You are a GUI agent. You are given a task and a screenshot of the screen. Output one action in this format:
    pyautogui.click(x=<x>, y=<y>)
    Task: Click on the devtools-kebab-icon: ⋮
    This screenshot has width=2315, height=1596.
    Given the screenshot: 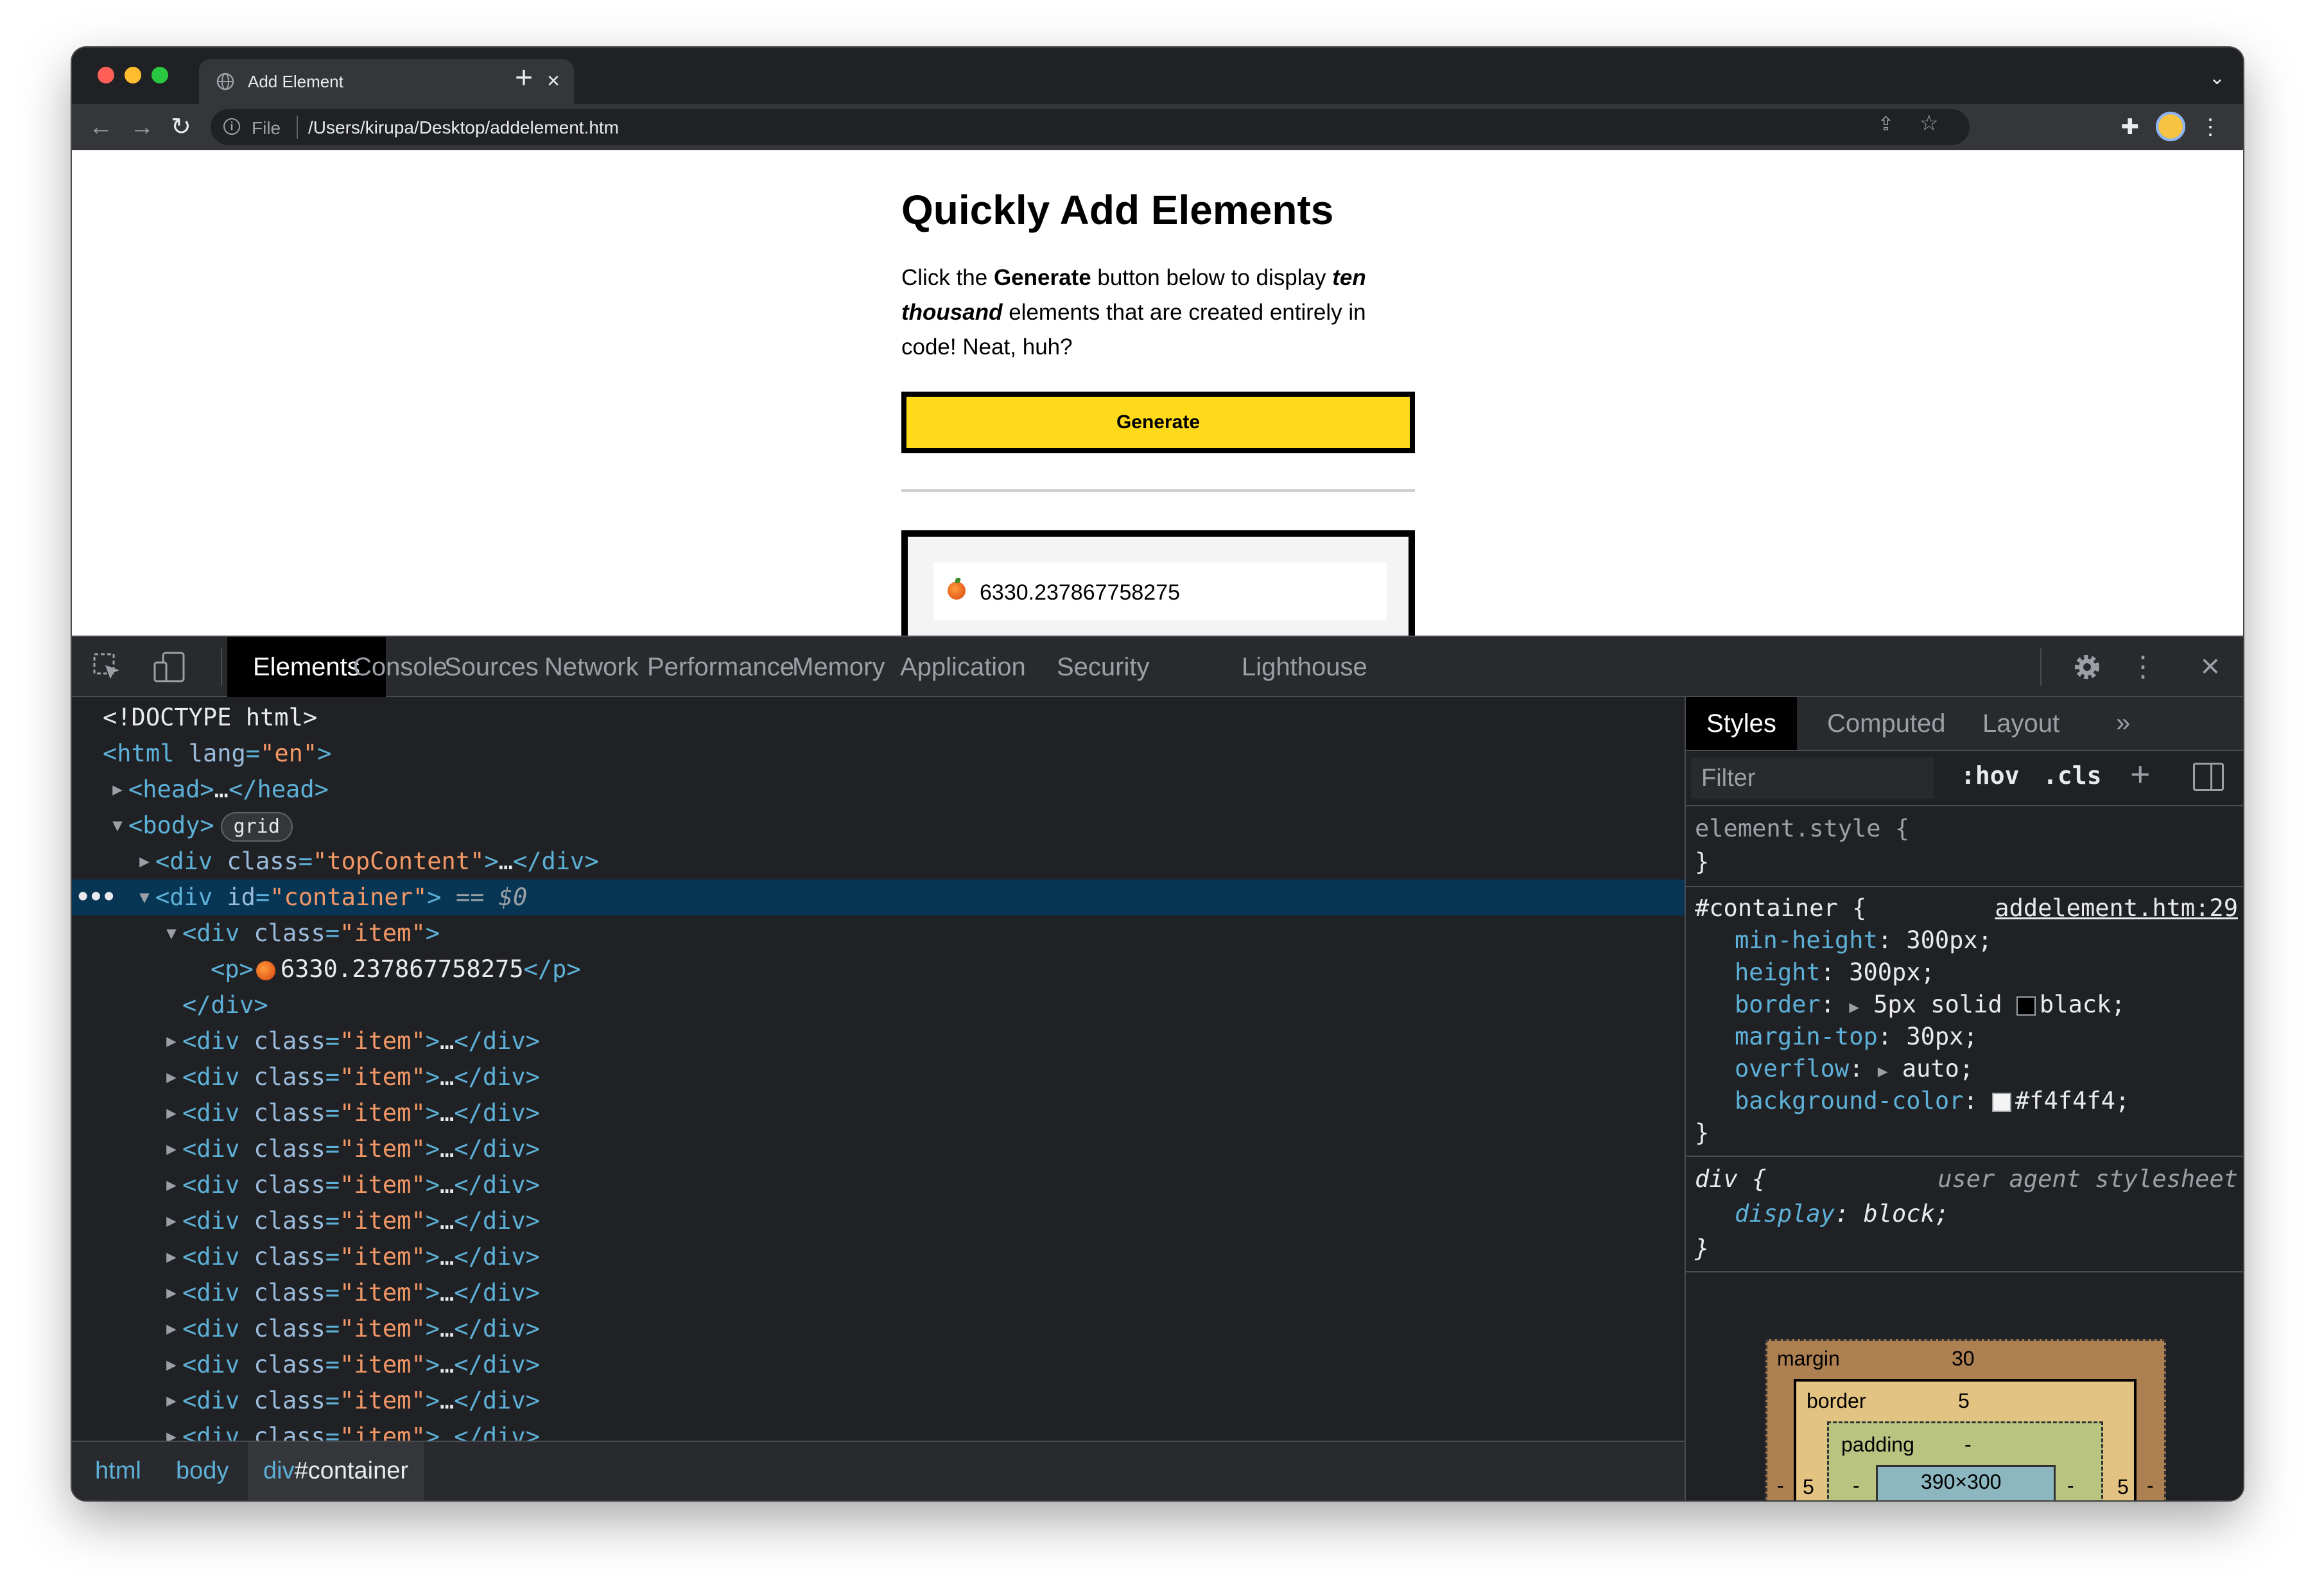 What is the action you would take?
    pyautogui.click(x=2143, y=667)
    